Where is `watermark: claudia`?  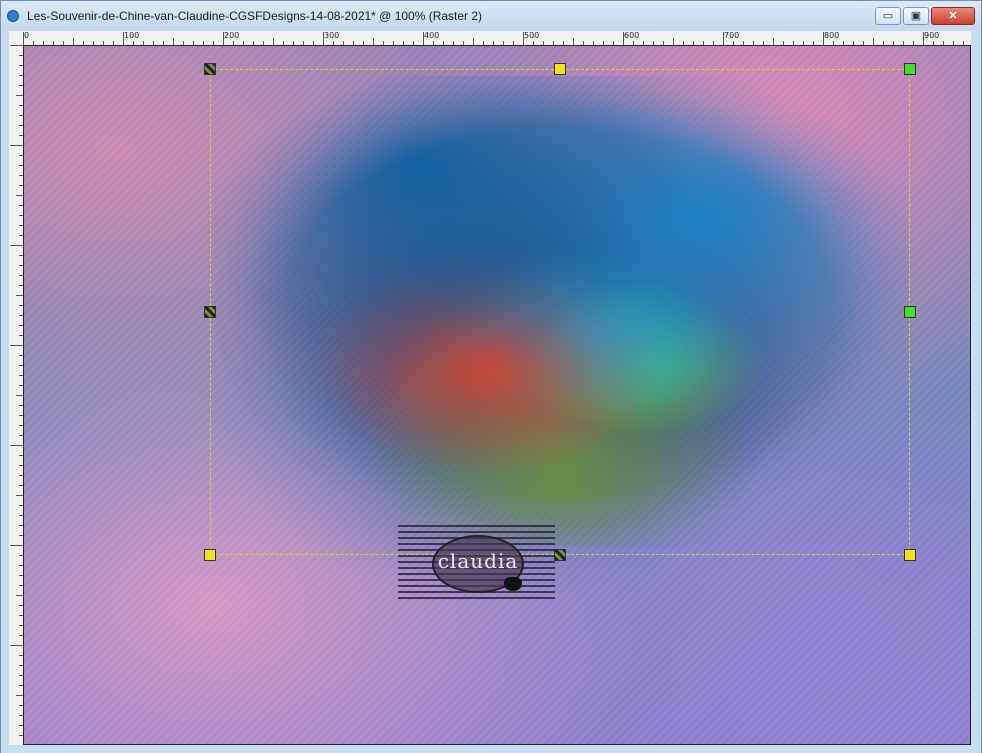
watermark: claudia is located at coordinates (476, 563).